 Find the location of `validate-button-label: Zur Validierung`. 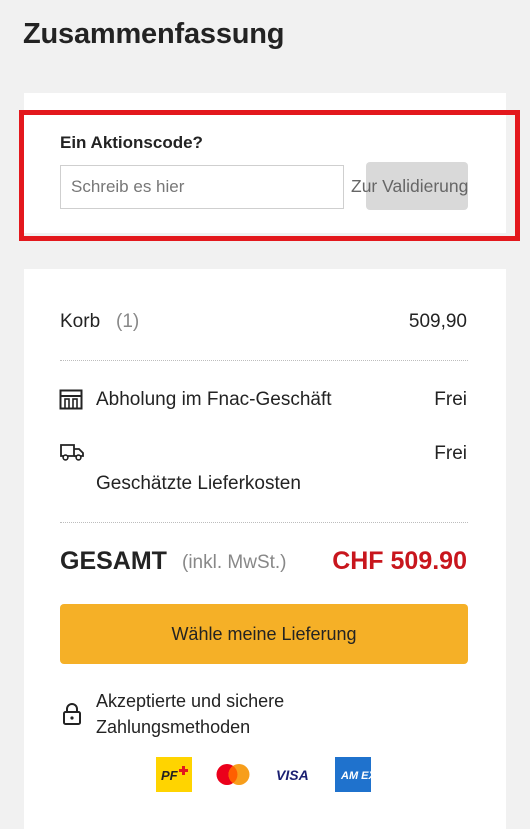

validate-button-label: Zur Validierung is located at coordinates (410, 186).